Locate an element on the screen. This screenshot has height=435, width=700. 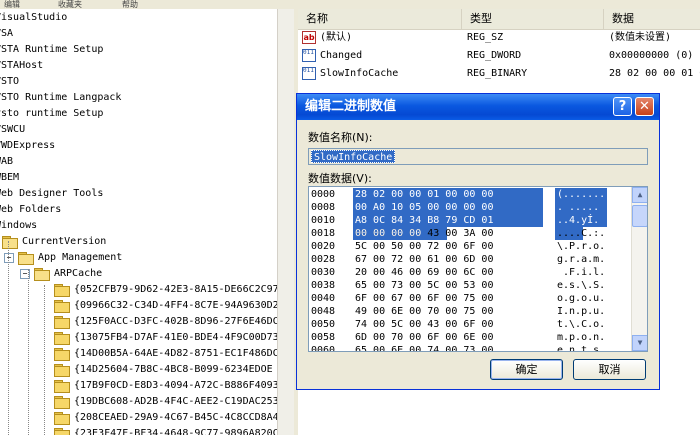
help-button: ? is located at coordinates (622, 106).